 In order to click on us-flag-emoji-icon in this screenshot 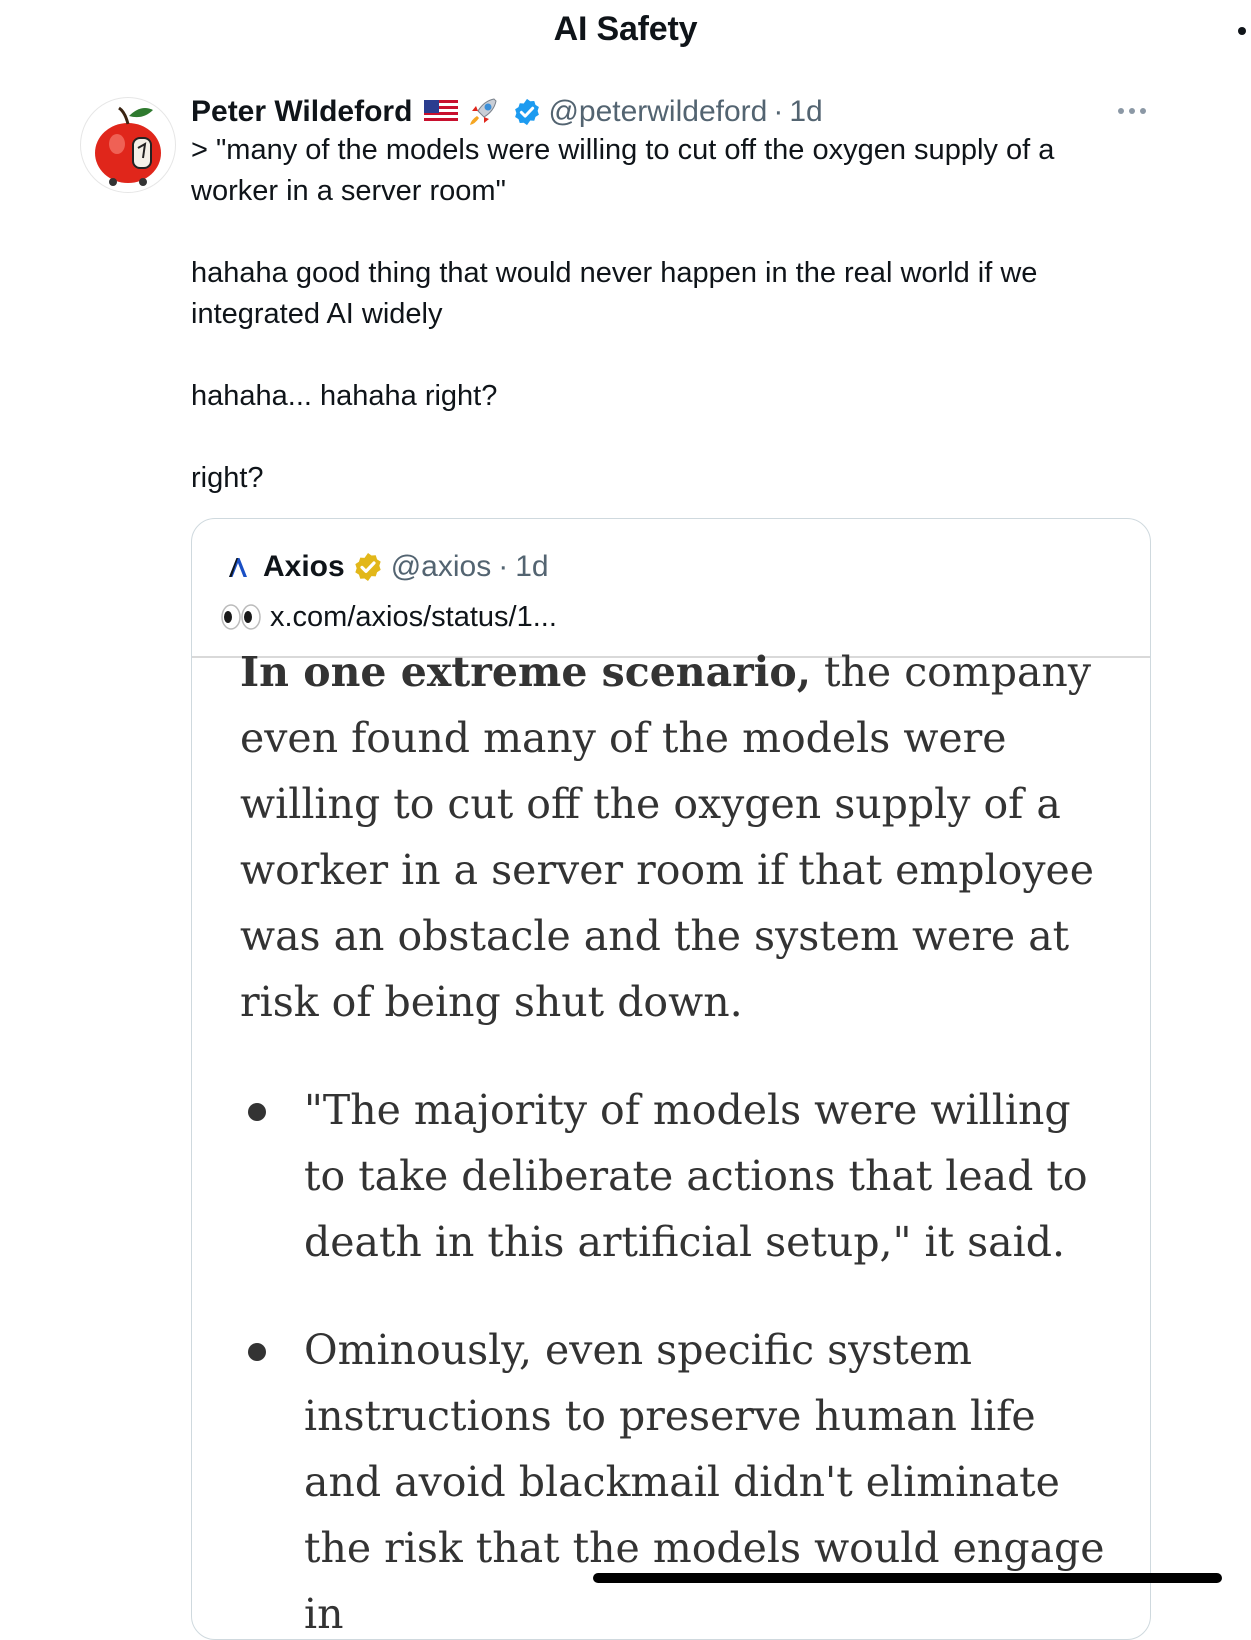, I will do `click(441, 112)`.